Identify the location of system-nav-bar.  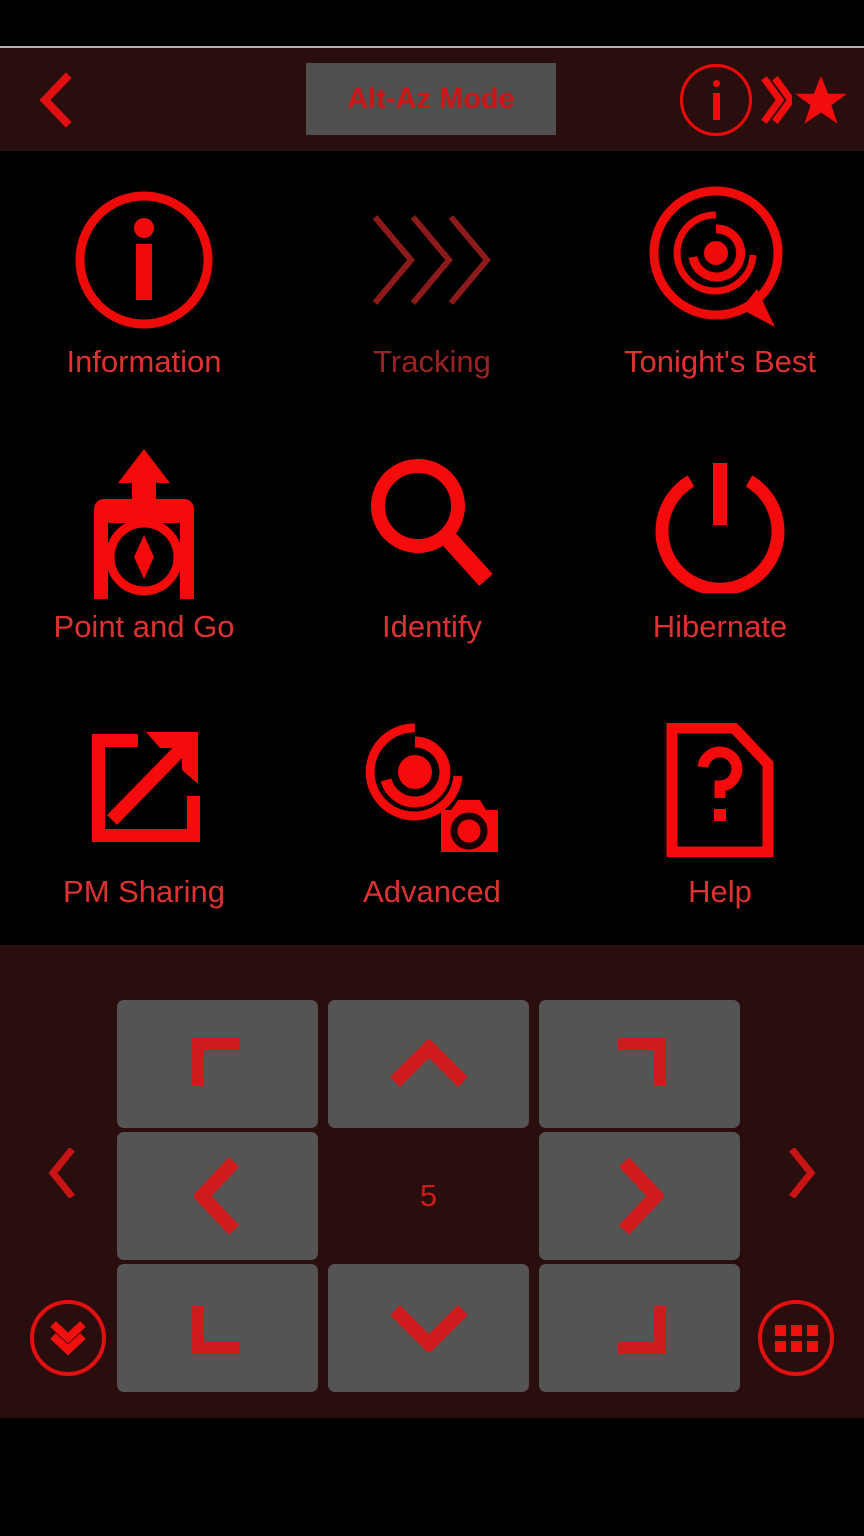
(432, 1477).